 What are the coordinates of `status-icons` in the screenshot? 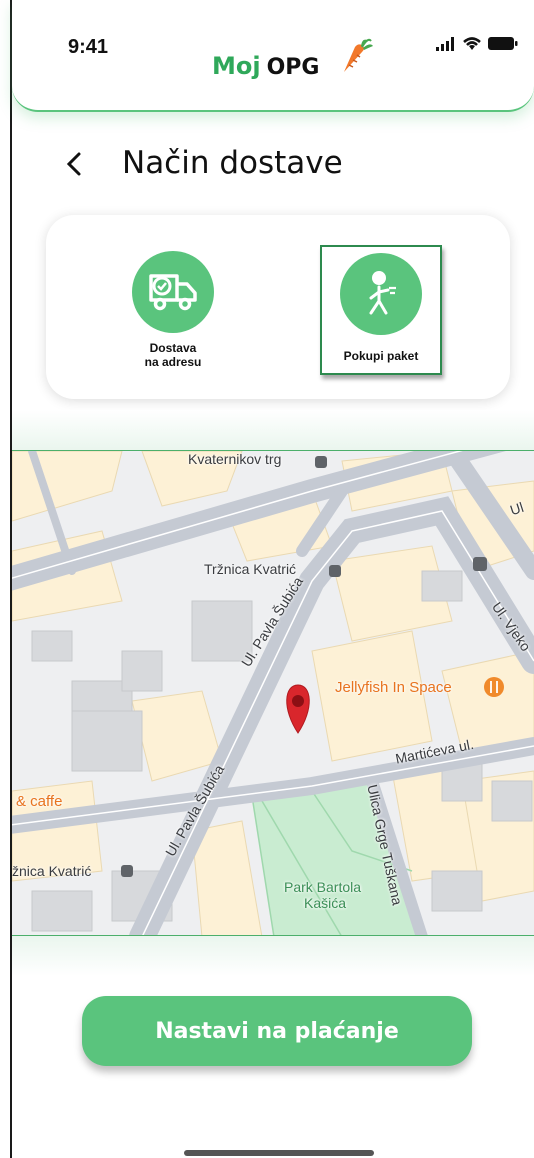 It's located at (477, 45).